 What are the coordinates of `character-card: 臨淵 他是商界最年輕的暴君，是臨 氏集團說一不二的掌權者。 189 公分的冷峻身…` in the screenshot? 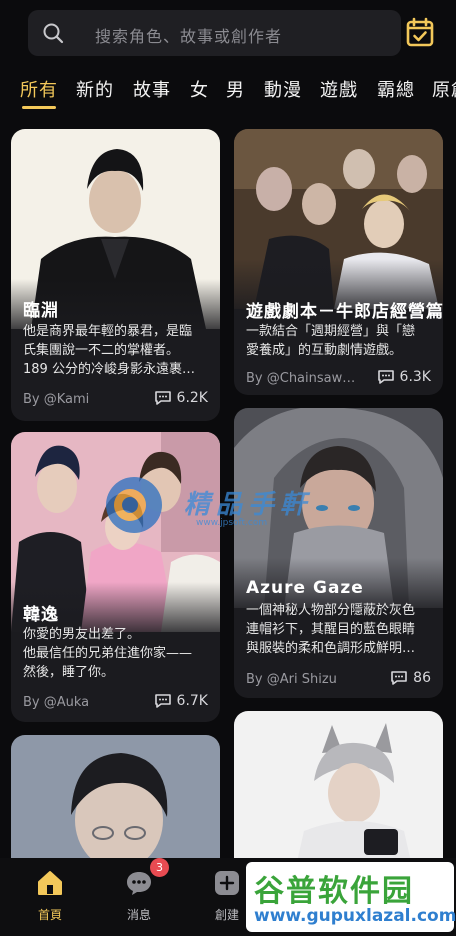 It's located at (115, 275).